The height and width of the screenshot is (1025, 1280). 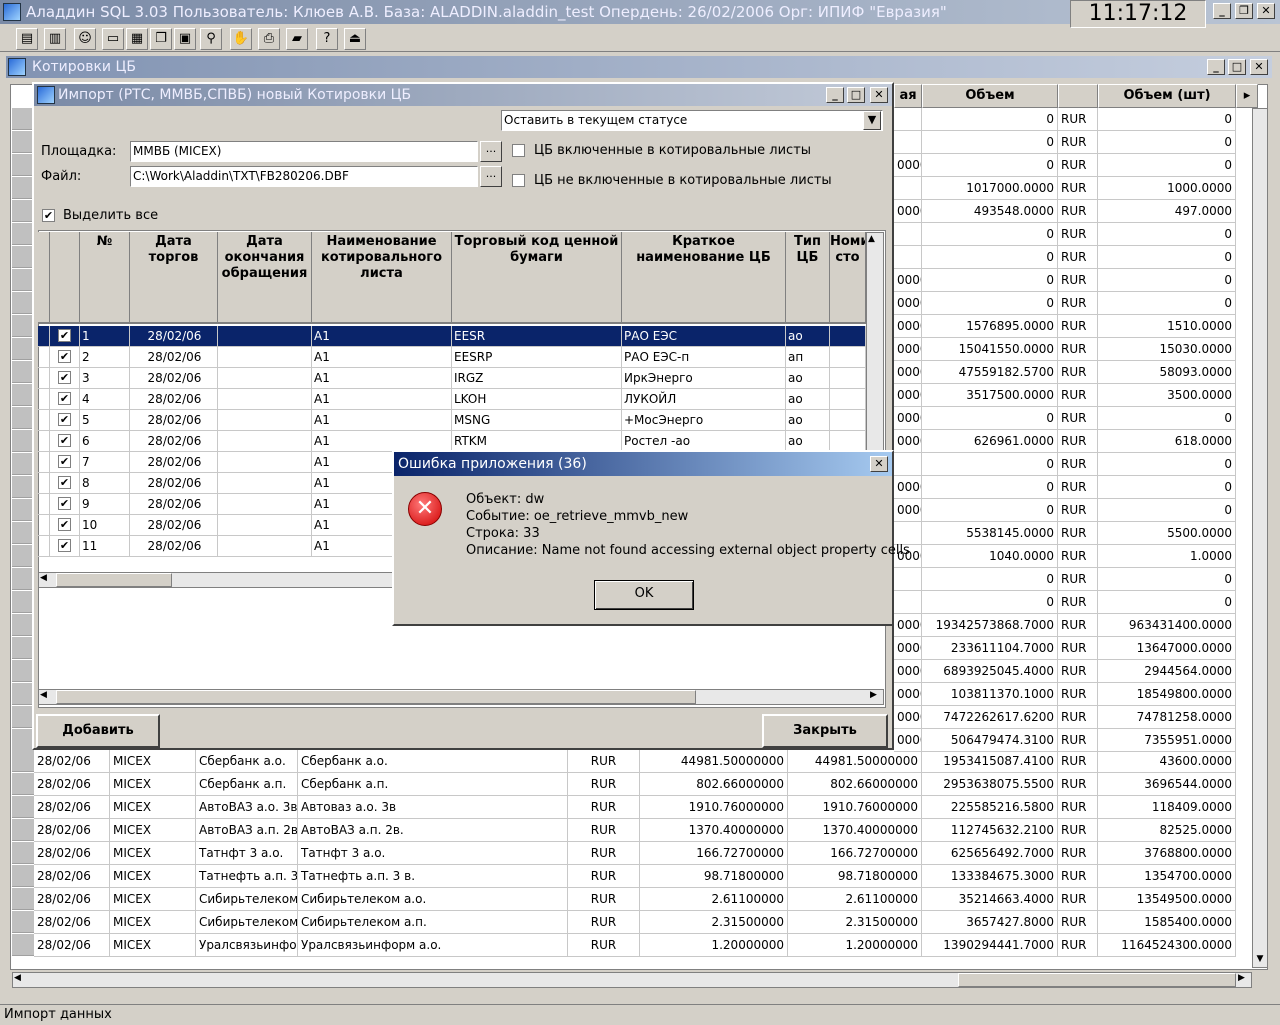 I want to click on mdi-minimize-button: _, so click(x=1216, y=67).